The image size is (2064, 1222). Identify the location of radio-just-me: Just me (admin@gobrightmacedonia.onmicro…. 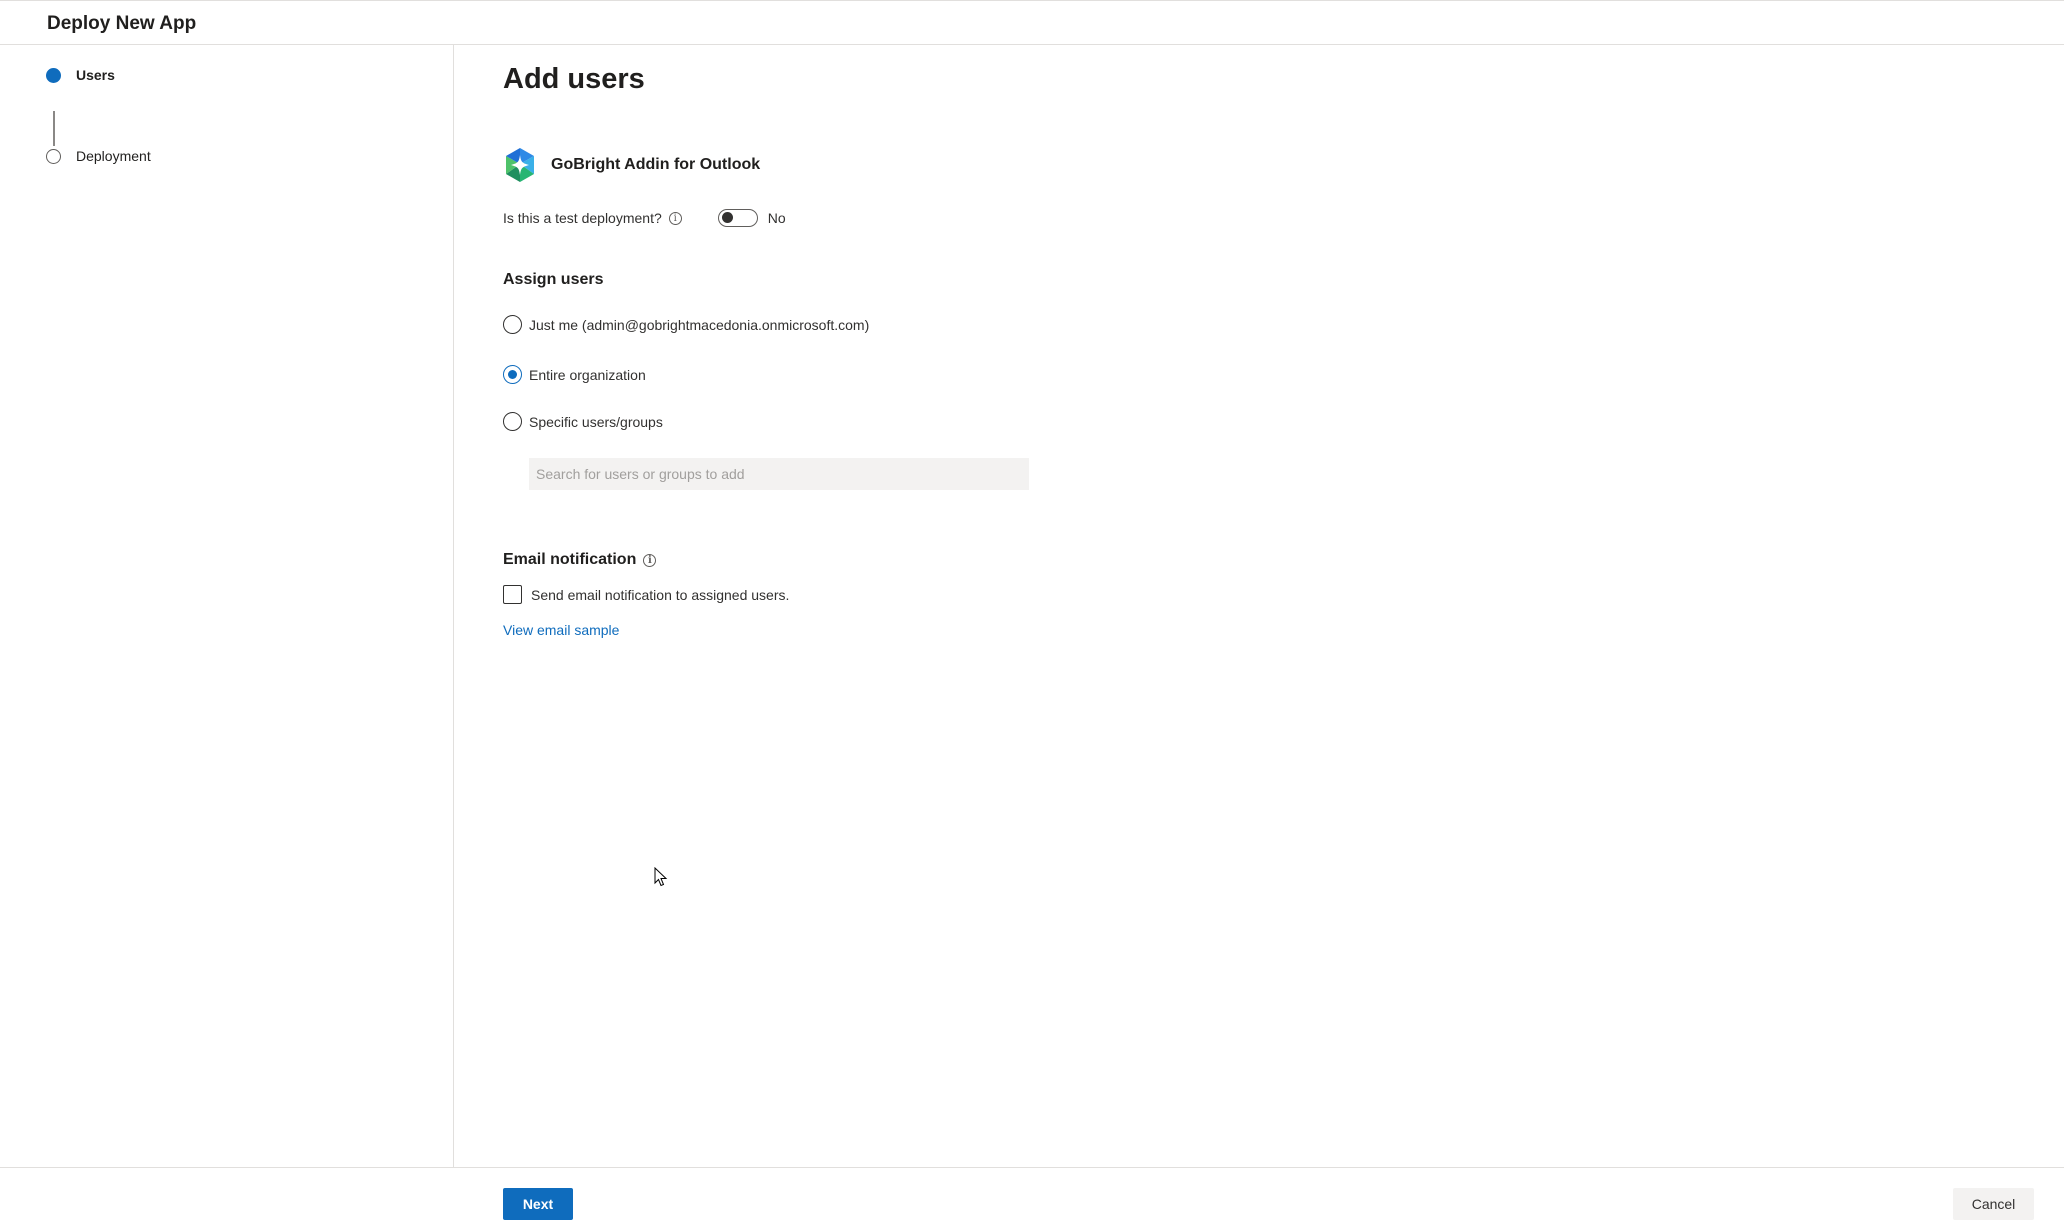
(686, 324).